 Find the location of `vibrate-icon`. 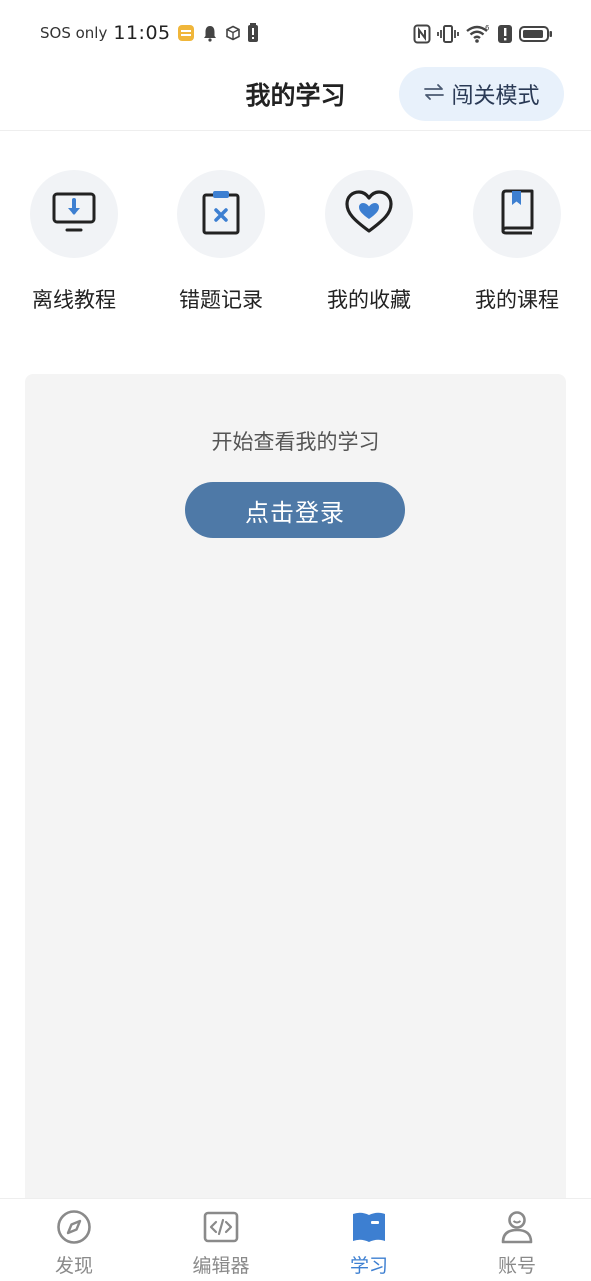

vibrate-icon is located at coordinates (448, 34).